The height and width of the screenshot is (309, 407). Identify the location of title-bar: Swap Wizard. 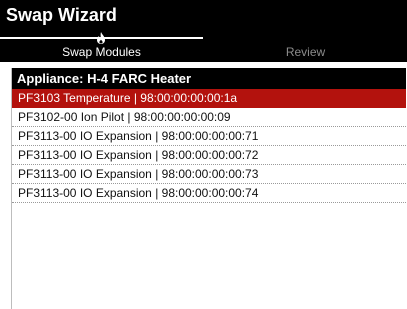
(203, 15).